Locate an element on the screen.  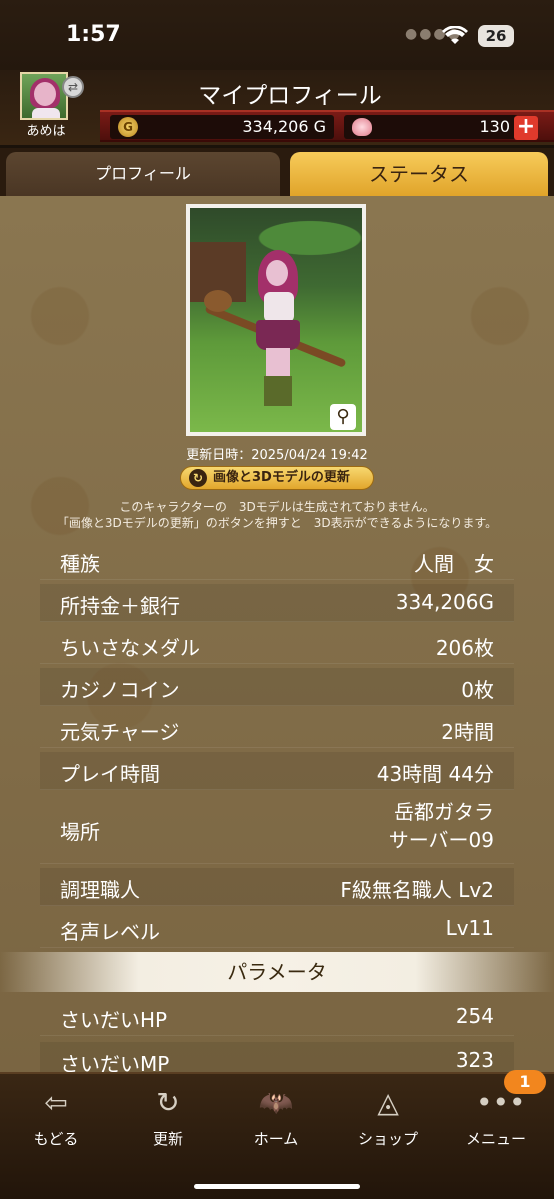
stat-row-fame-level: 名声レベル Lv11 is located at coordinates (277, 929).